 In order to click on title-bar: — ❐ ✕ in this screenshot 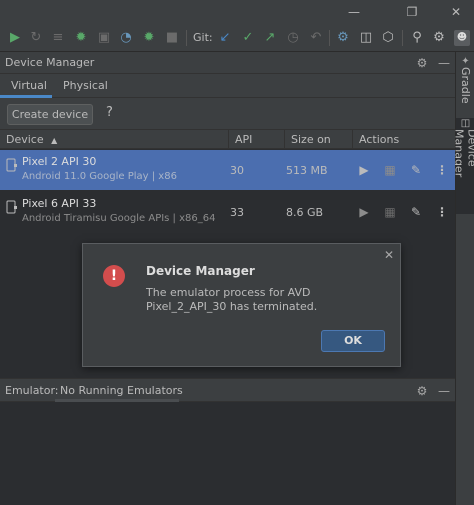, I will do `click(237, 12)`.